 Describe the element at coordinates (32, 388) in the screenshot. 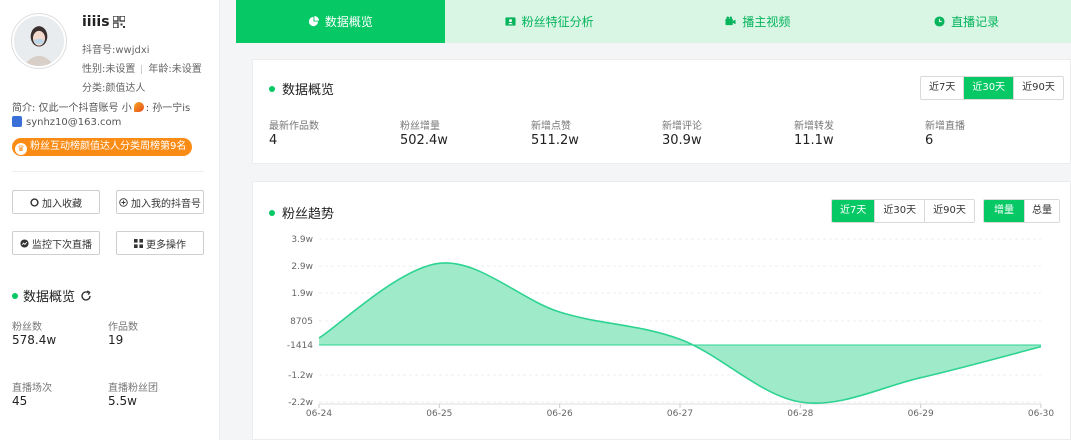

I see `stat-label: 直播场次` at that location.